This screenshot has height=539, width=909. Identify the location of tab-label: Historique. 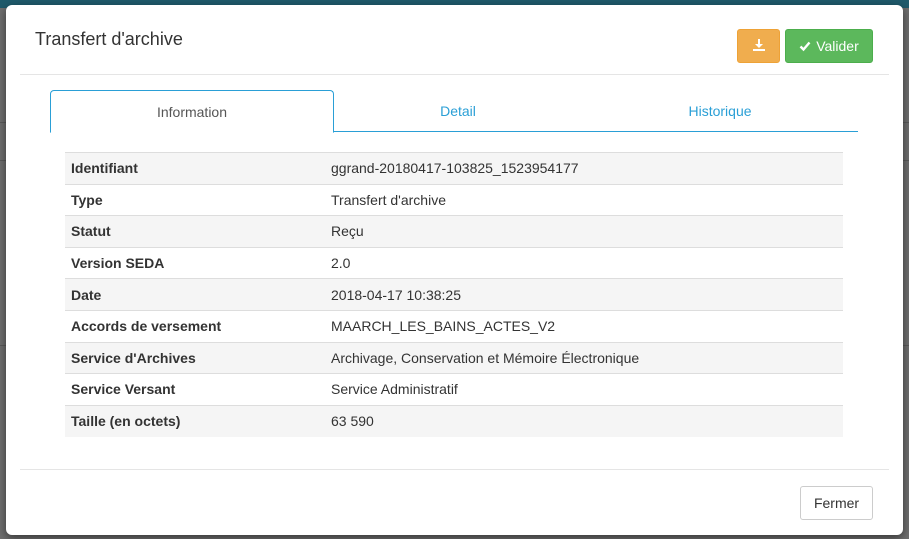
(720, 111).